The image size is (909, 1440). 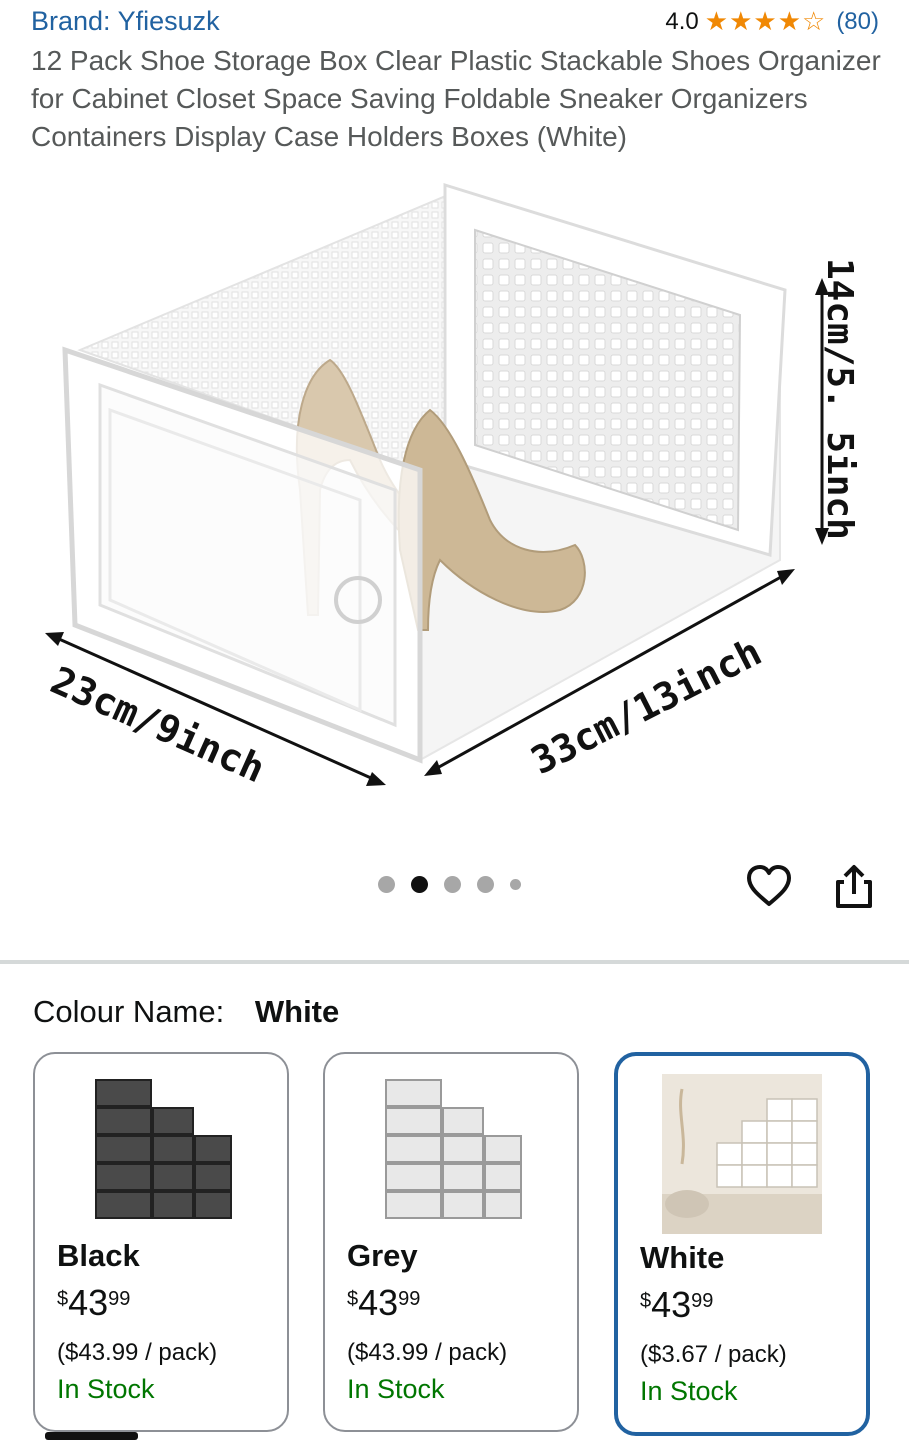 I want to click on colour-option-black: Black $ 43 99 ($43.99 / pack) In Stock, so click(x=161, y=1242).